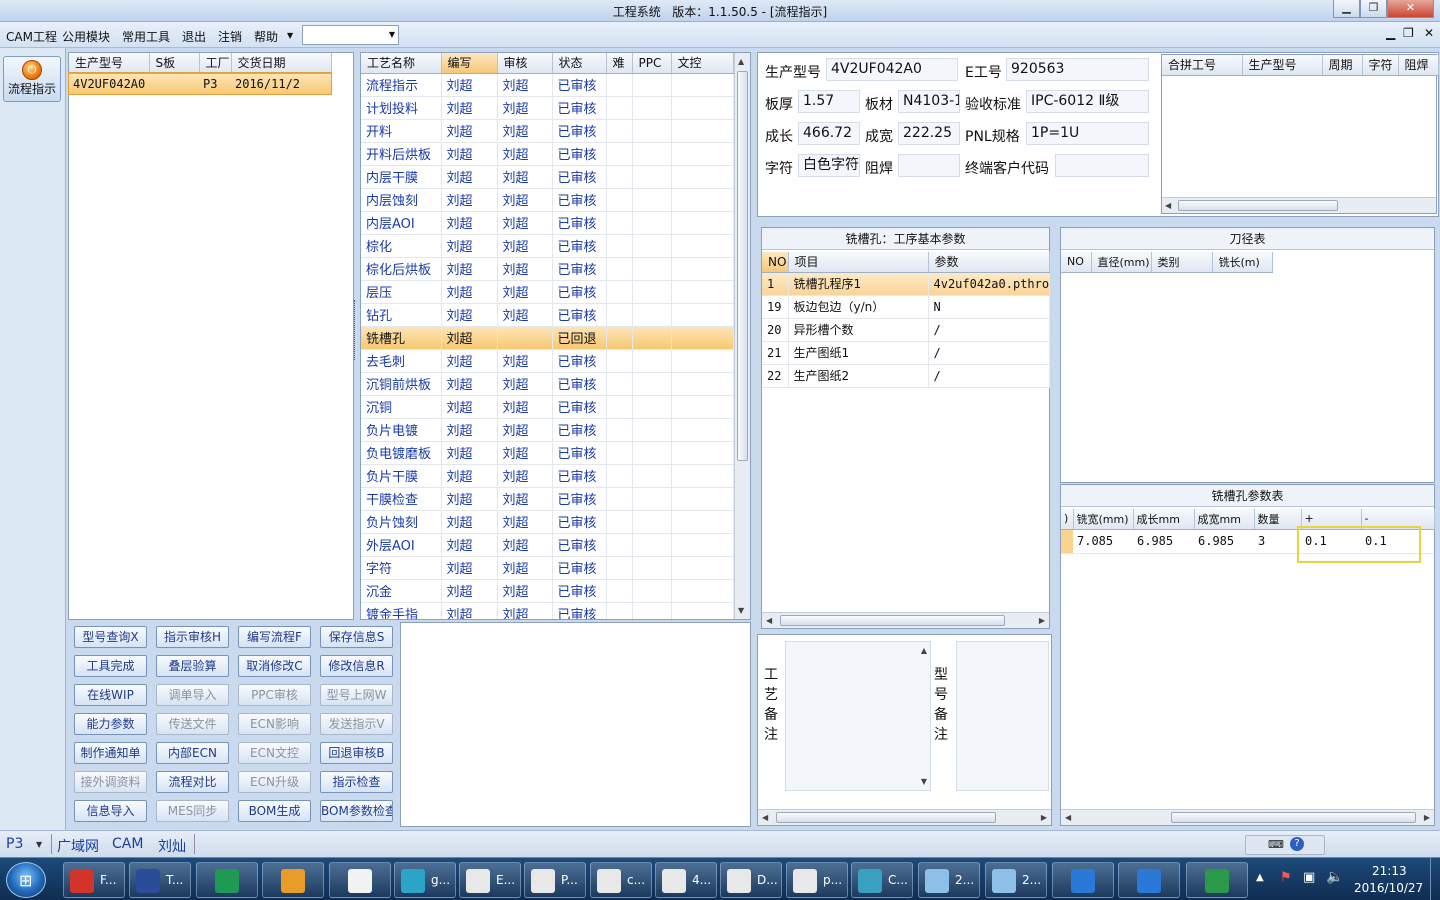  Describe the element at coordinates (547, 338) in the screenshot. I see `table-row: 铣槽孔 刘超 已回退` at that location.